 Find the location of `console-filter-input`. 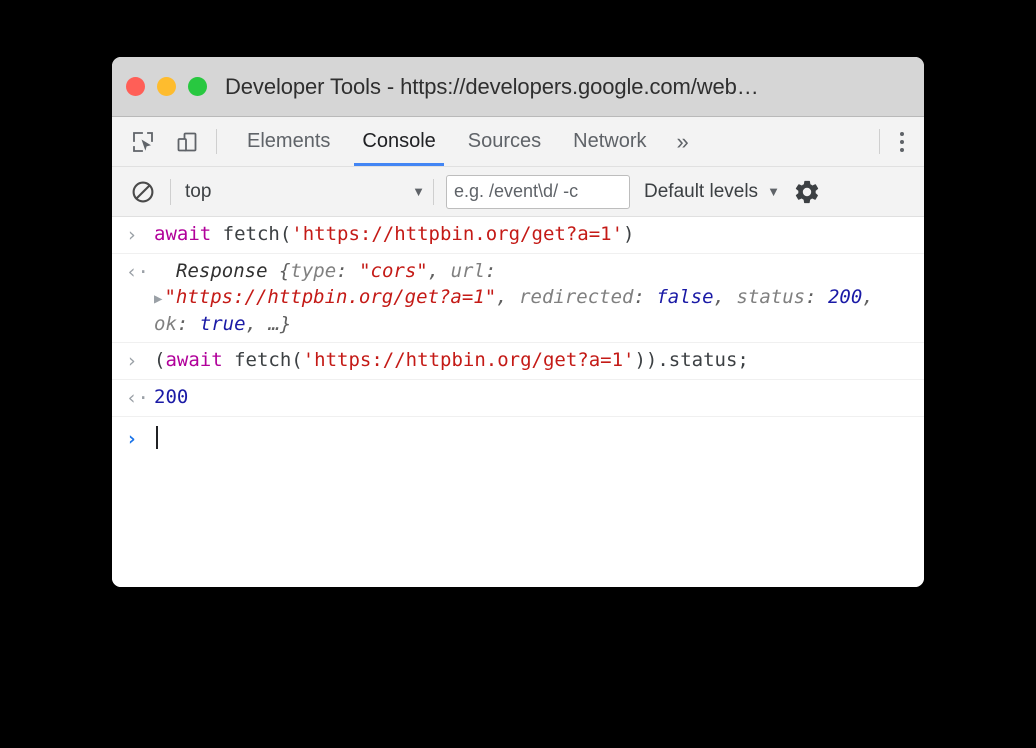

console-filter-input is located at coordinates (538, 191).